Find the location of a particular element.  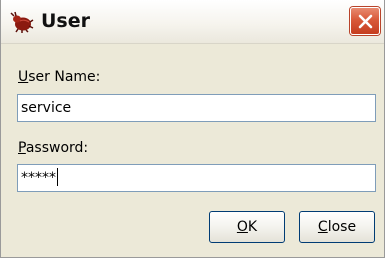

password-mask: ***** is located at coordinates (38, 178).